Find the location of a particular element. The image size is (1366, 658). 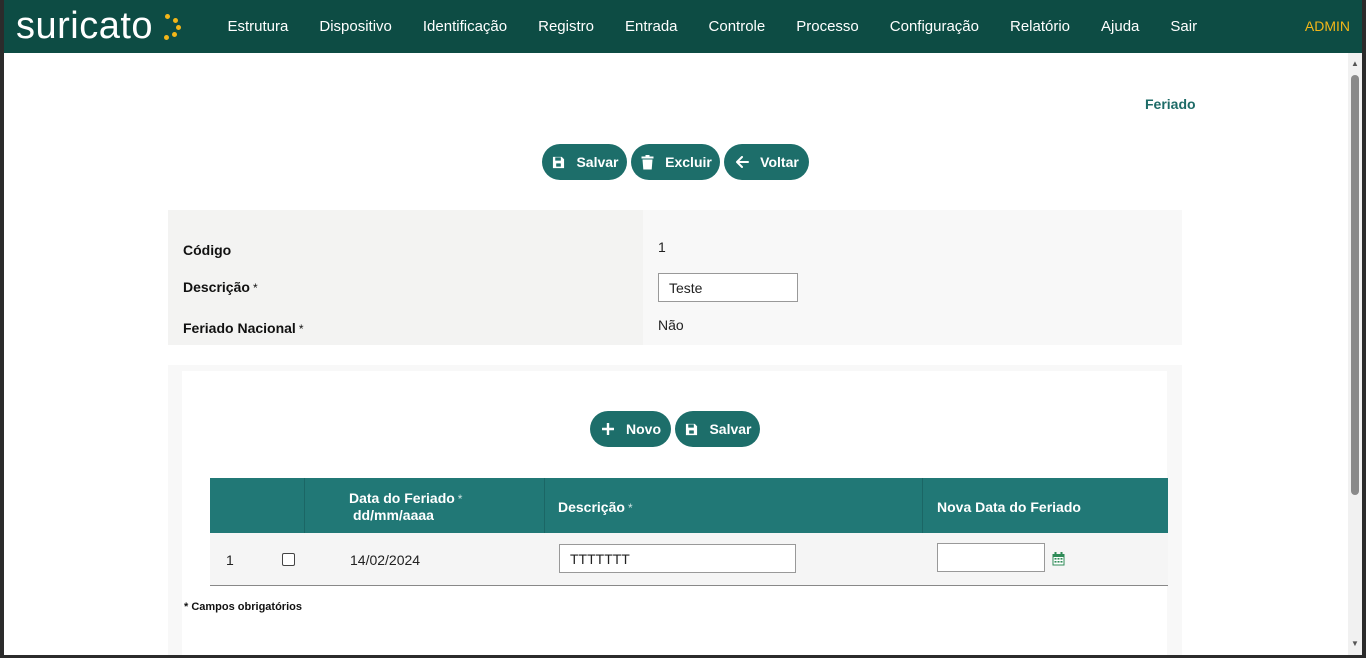

row-index: 1 is located at coordinates (230, 560).